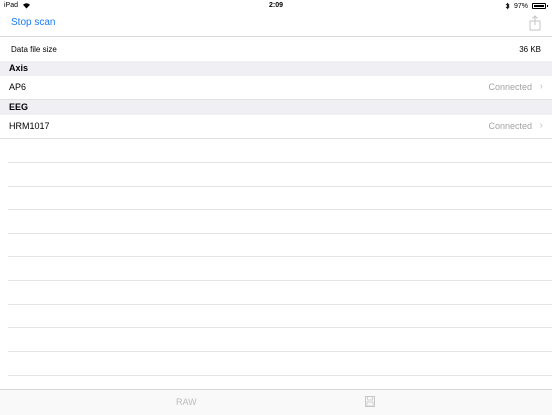  I want to click on device-row-hrm1017: HRM1017 Connected ›, so click(276, 127).